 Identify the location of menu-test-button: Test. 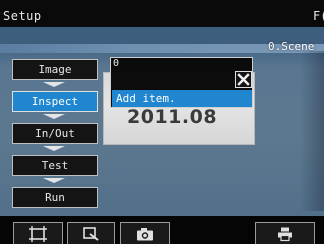
(55, 165).